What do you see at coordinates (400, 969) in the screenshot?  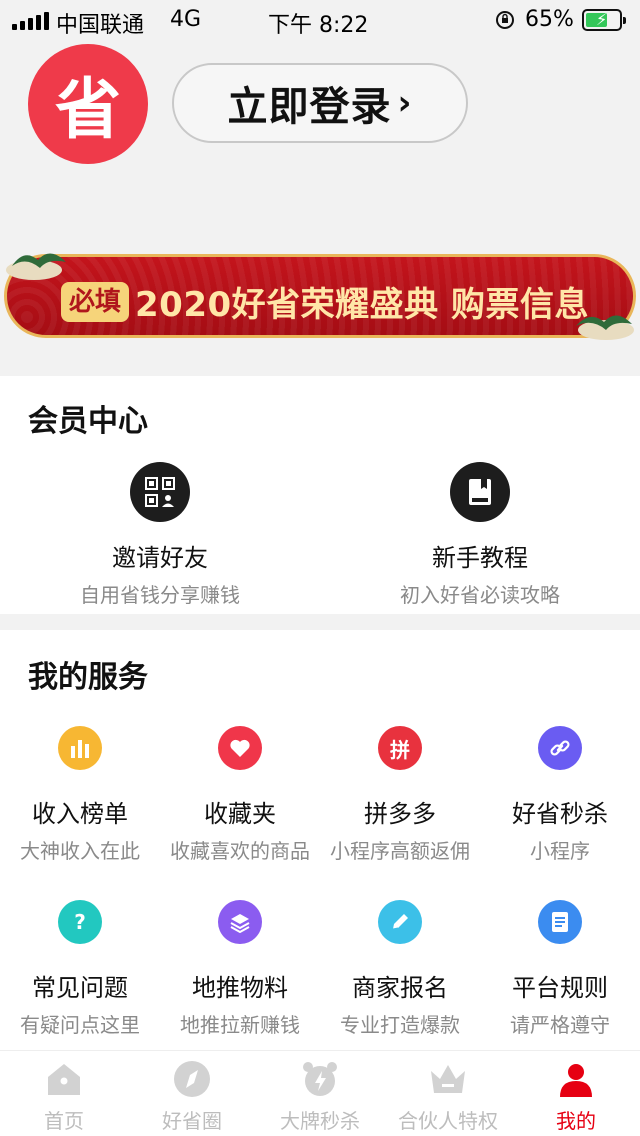 I see `service-merchant-signup: 商家报名 专业打造爆款` at bounding box center [400, 969].